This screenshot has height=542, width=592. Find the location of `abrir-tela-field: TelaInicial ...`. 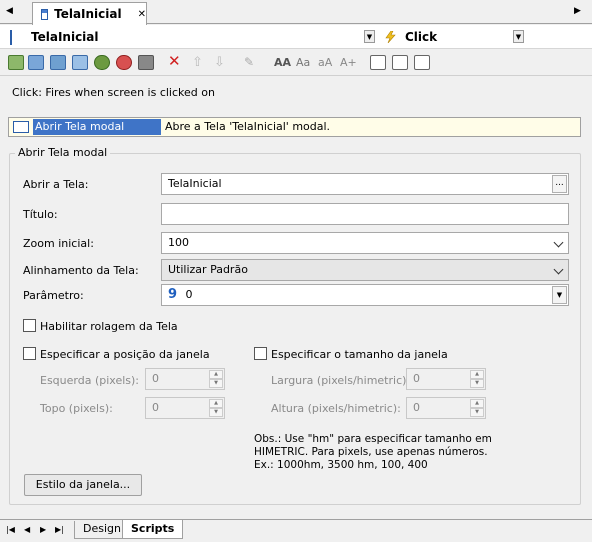

abrir-tela-field: TelaInicial ... is located at coordinates (365, 184).